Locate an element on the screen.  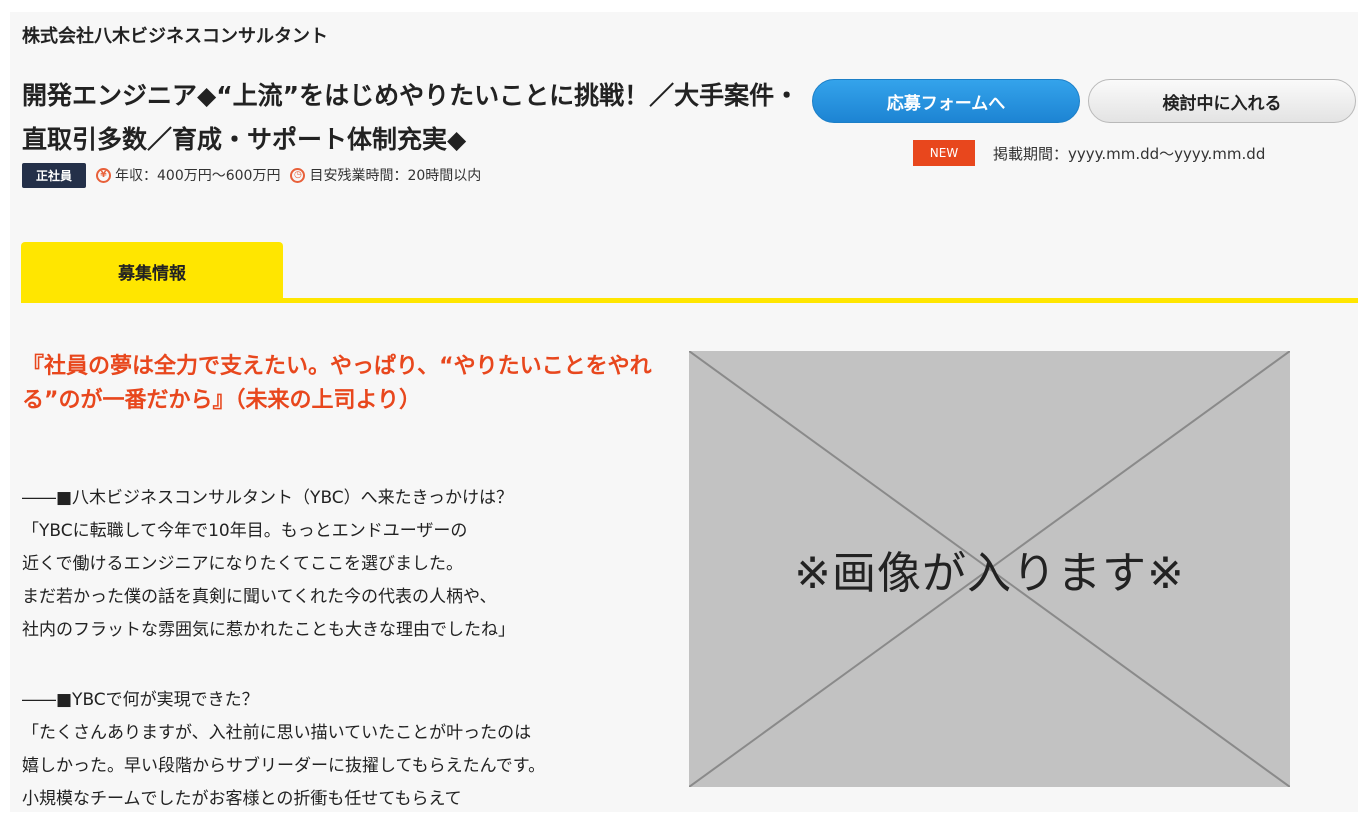
paragraph-line: 嬉しかった。早い段階からサブリーダーに抜擢してもらえたんです。 is located at coordinates (284, 766).